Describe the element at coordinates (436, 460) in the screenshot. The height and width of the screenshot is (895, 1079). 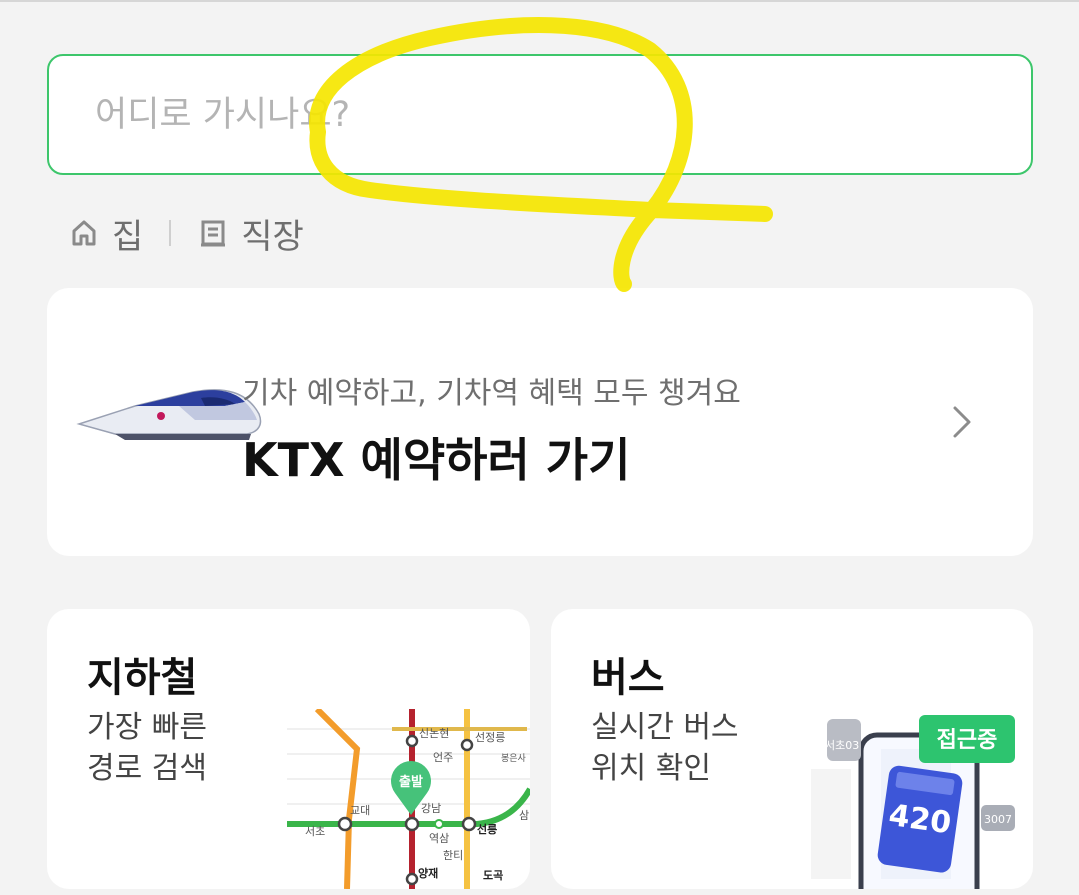
I see `ktx-title: KTX 예약하러 가기` at that location.